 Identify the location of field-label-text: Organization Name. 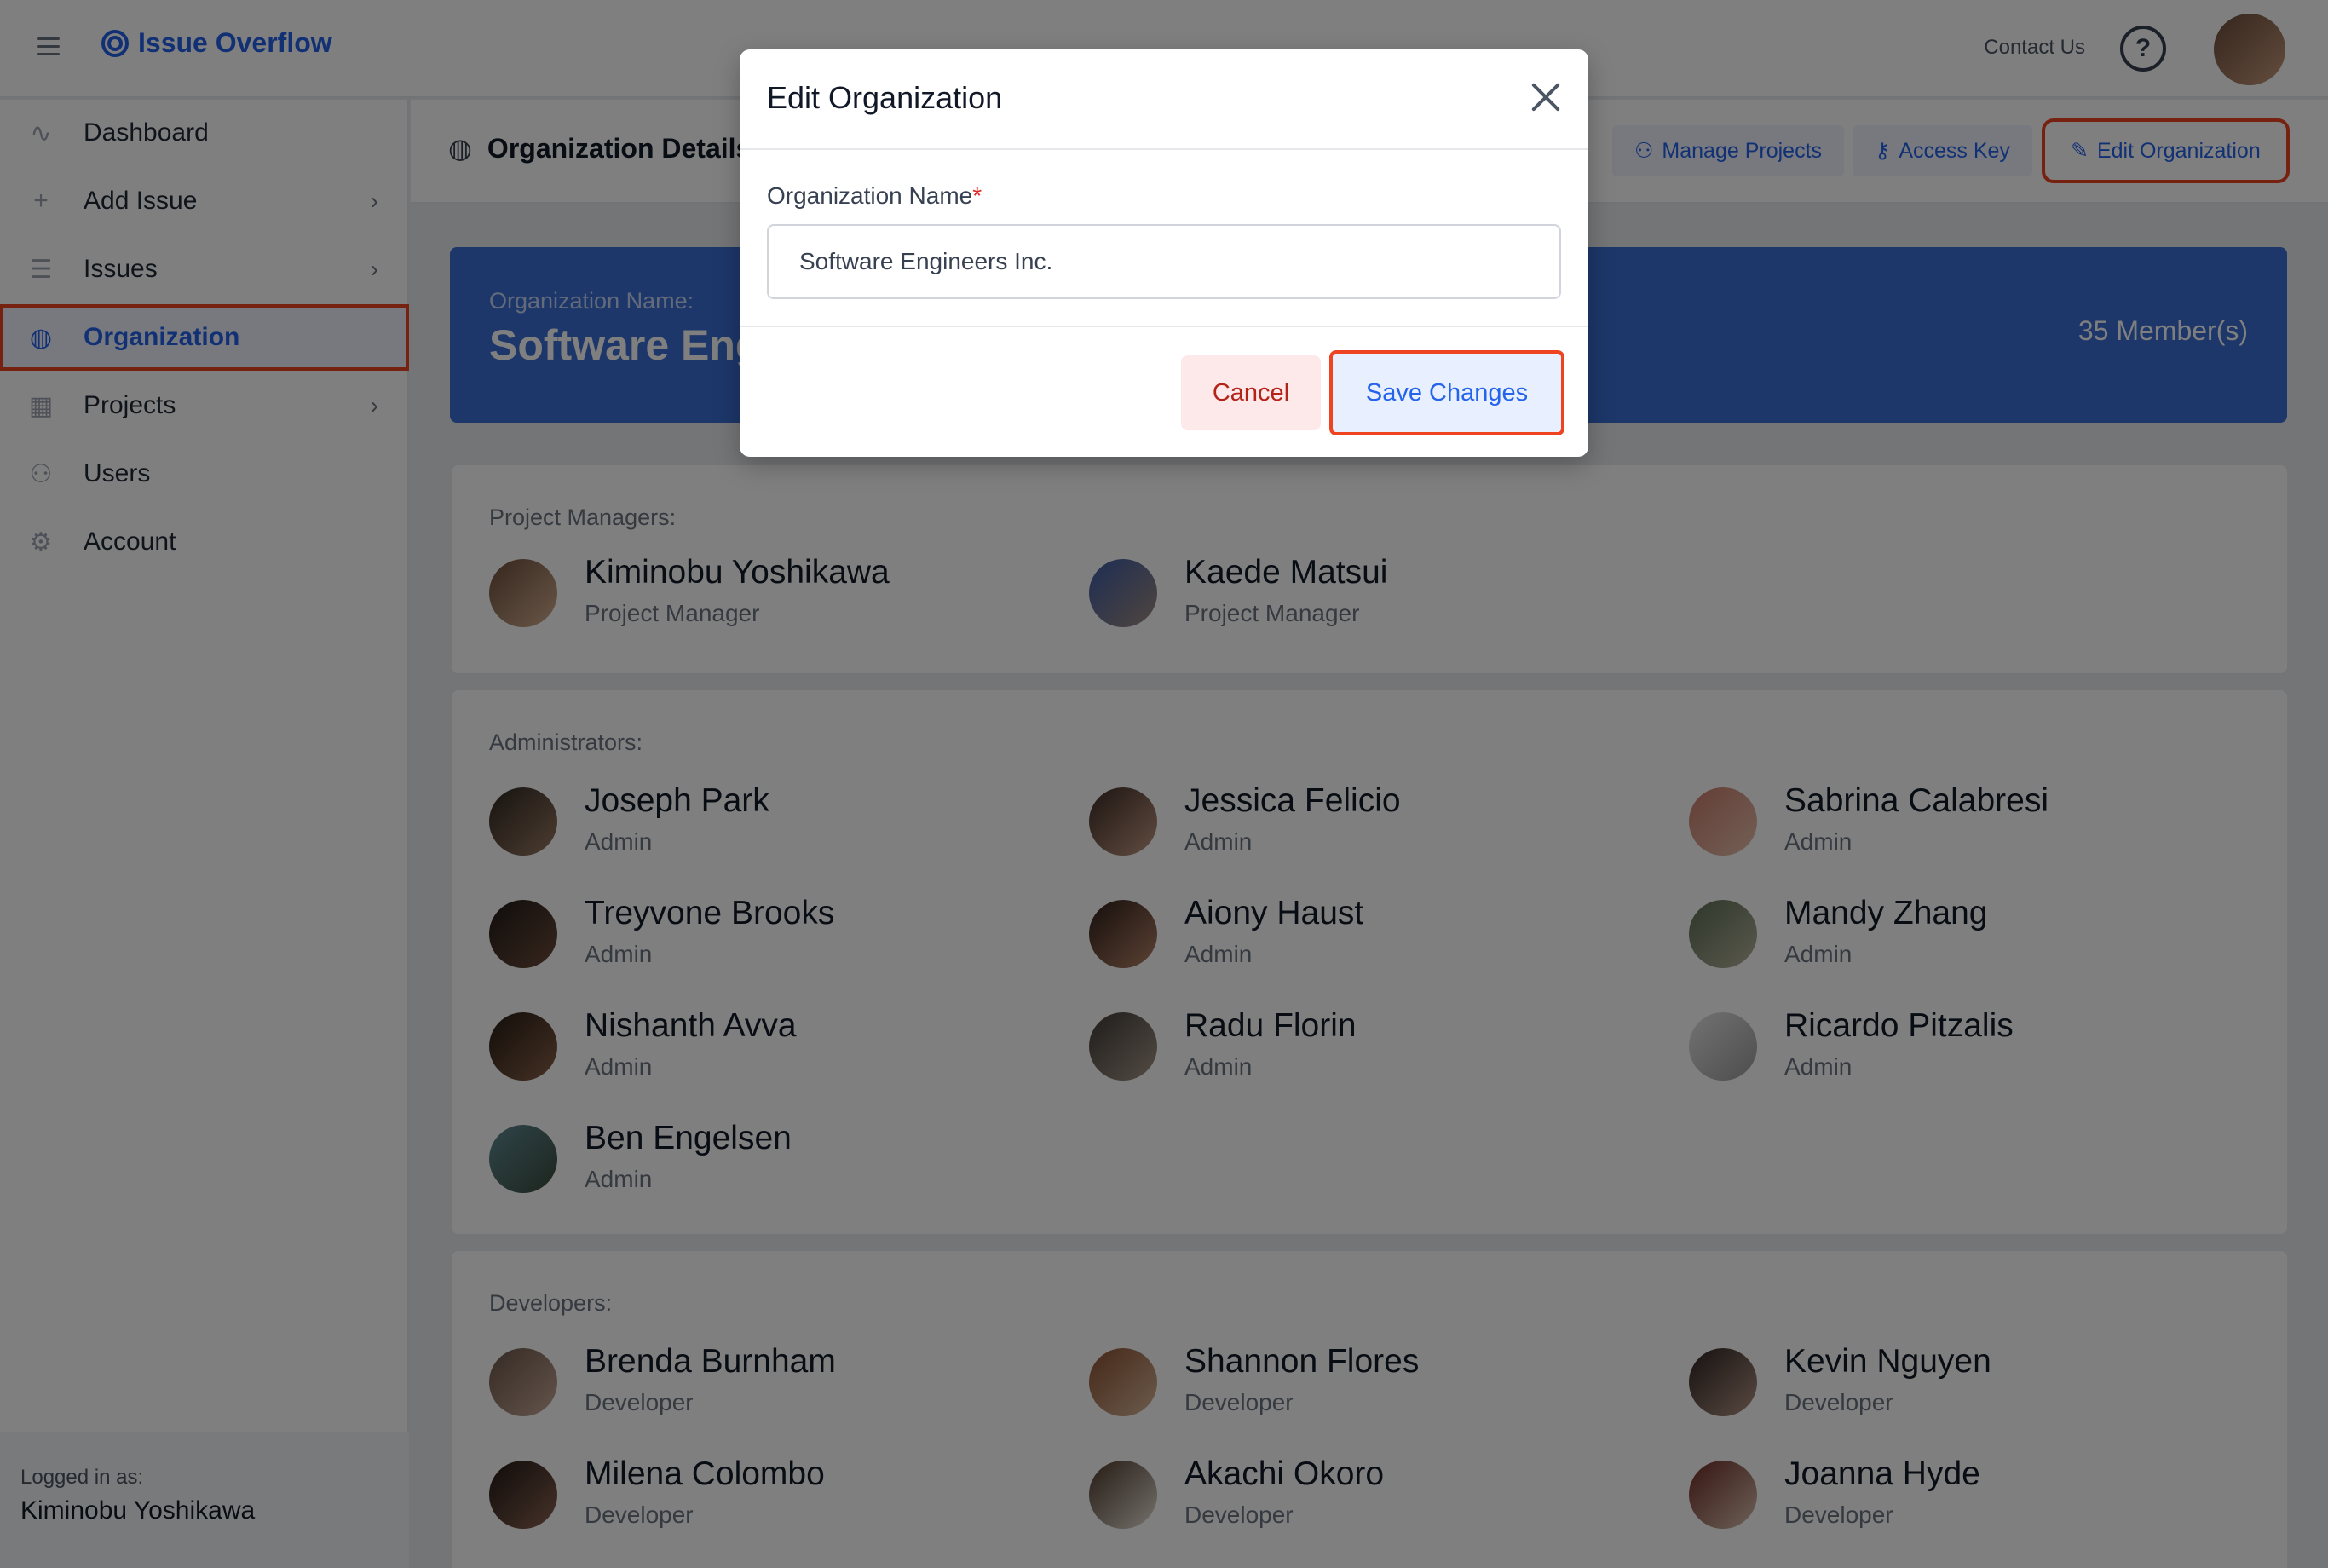
(870, 195).